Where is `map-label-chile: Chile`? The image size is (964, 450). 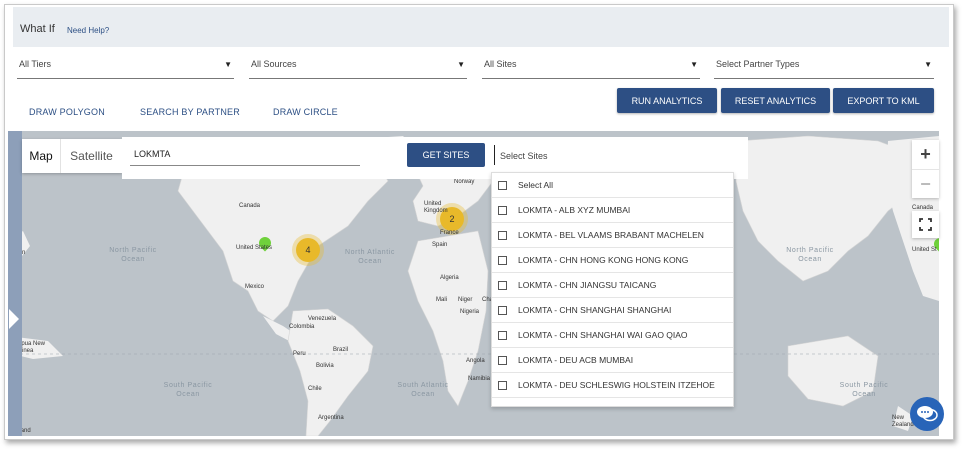
map-label-chile: Chile is located at coordinates (315, 389).